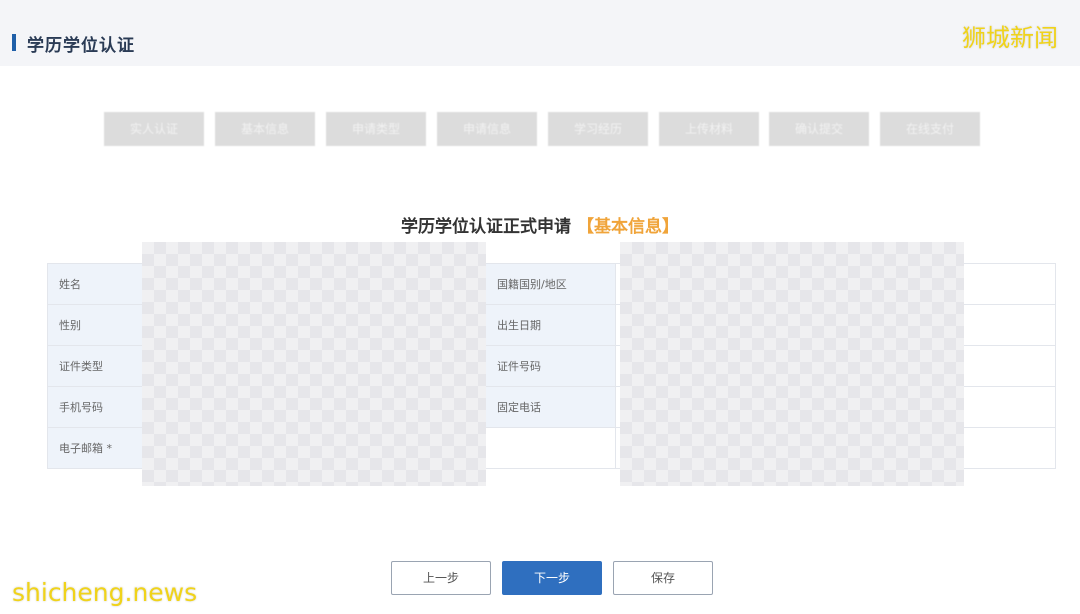 The width and height of the screenshot is (1080, 614). Describe the element at coordinates (95, 366) in the screenshot. I see `id-type-label: 证件类型` at that location.